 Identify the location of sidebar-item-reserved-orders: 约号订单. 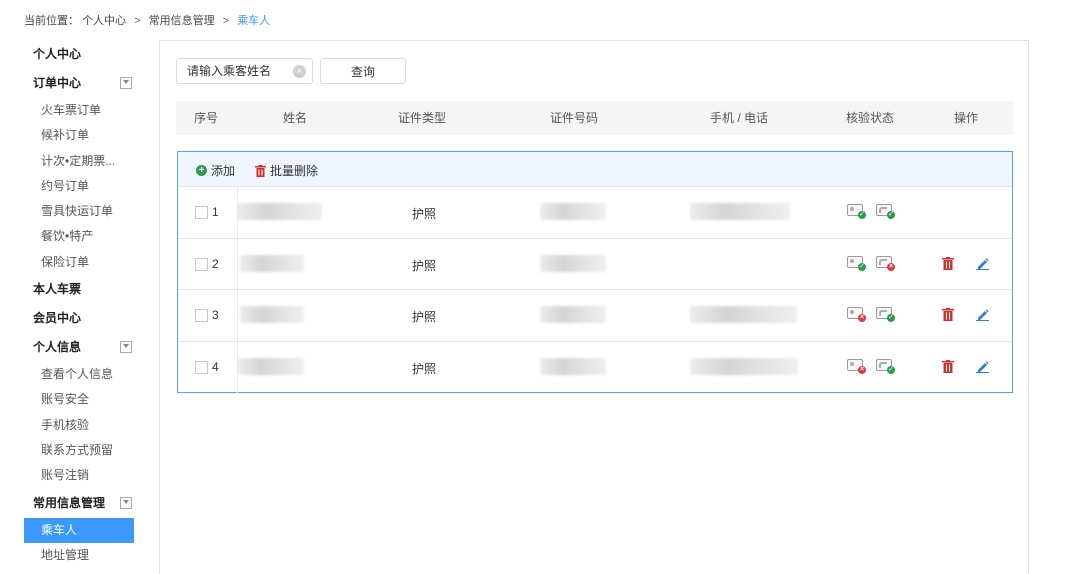
(79, 186).